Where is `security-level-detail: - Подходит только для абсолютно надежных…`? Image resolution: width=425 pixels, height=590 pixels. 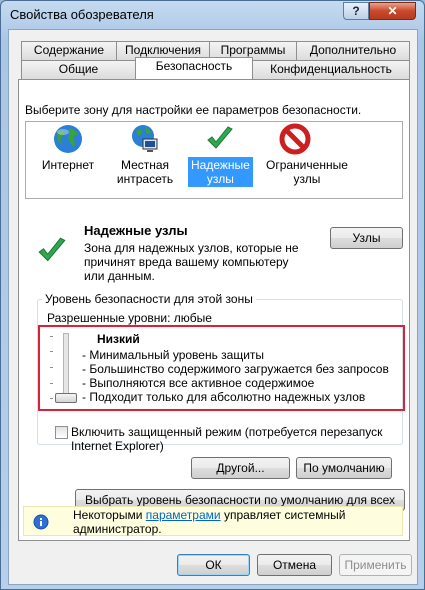
security-level-detail: - Подходит только для абсолютно надежных… is located at coordinates (224, 397).